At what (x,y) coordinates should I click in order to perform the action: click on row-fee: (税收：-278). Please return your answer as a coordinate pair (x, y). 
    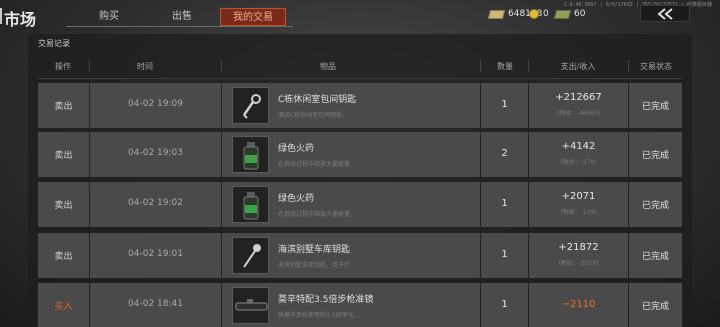
    Looking at the image, I should click on (578, 162).